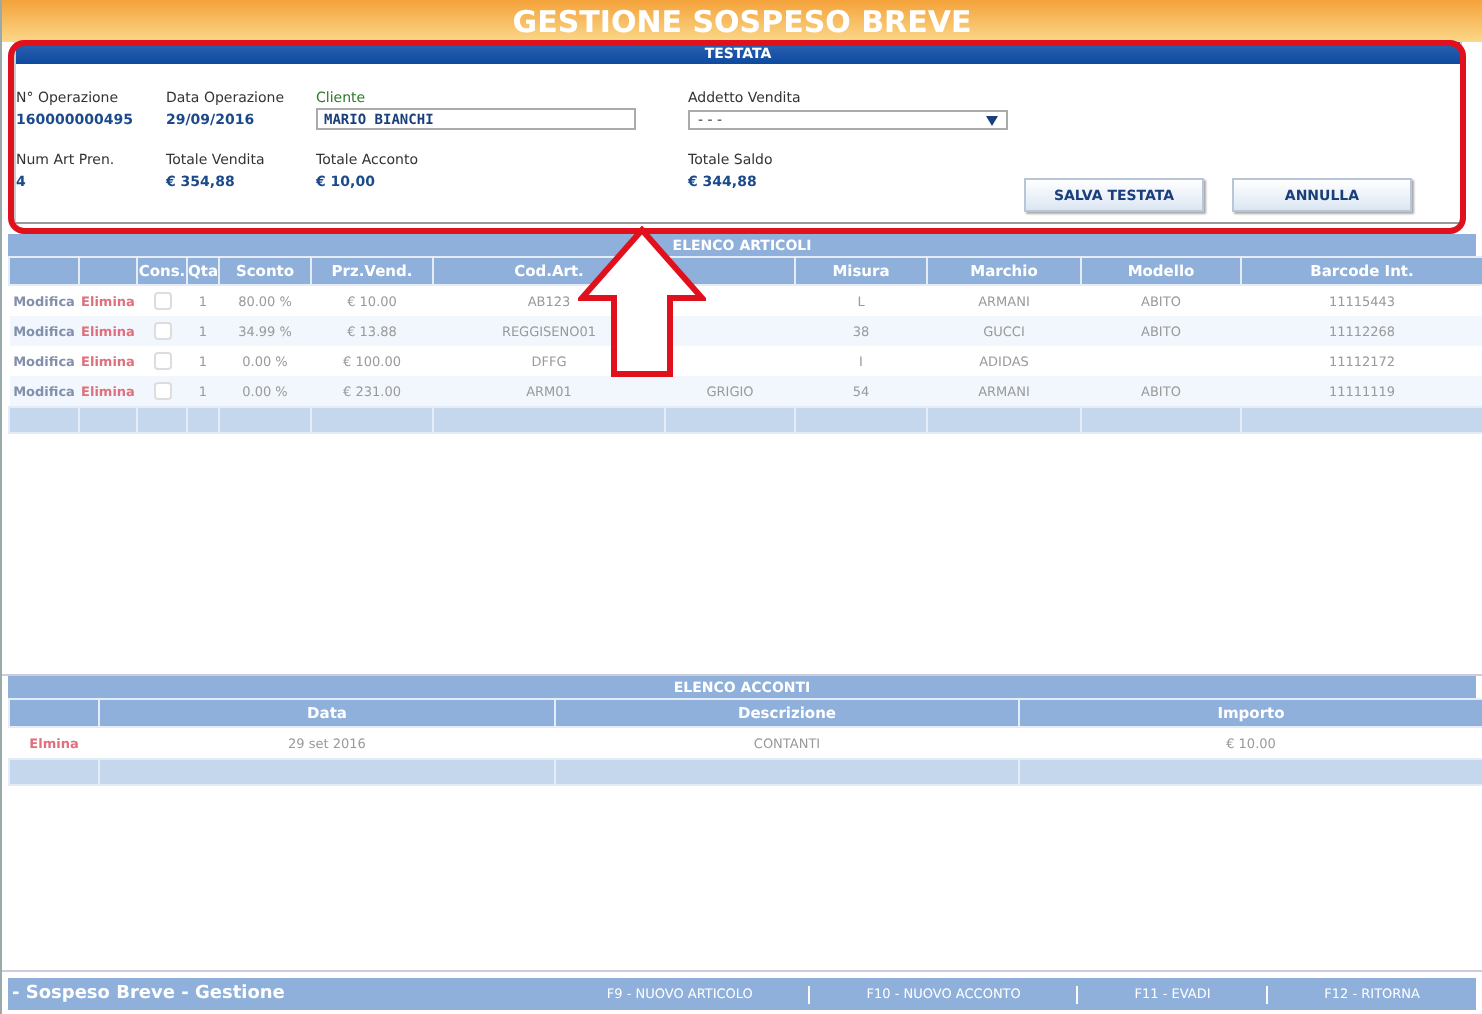 This screenshot has height=1014, width=1482. Describe the element at coordinates (992, 120) in the screenshot. I see `dropdown-arrow-icon` at that location.